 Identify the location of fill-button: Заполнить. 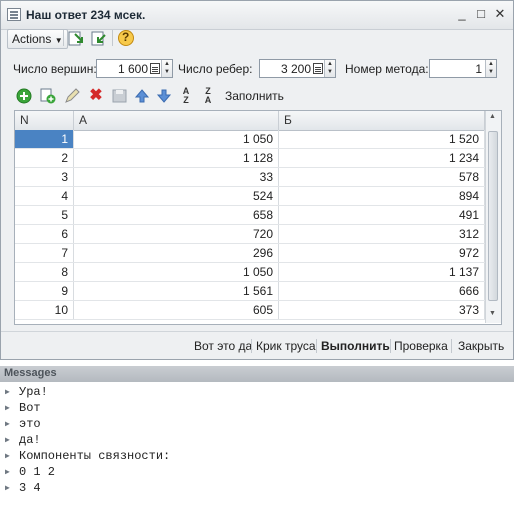
(254, 96).